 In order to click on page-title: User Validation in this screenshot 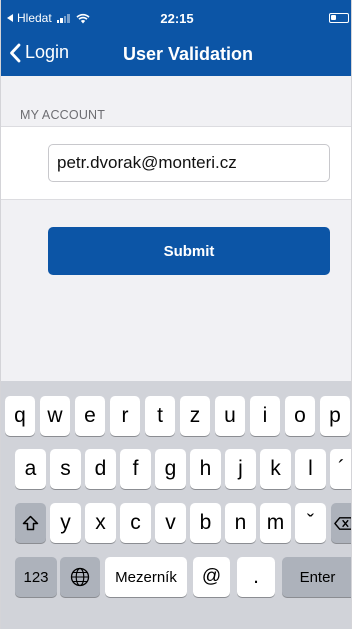, I will do `click(188, 54)`.